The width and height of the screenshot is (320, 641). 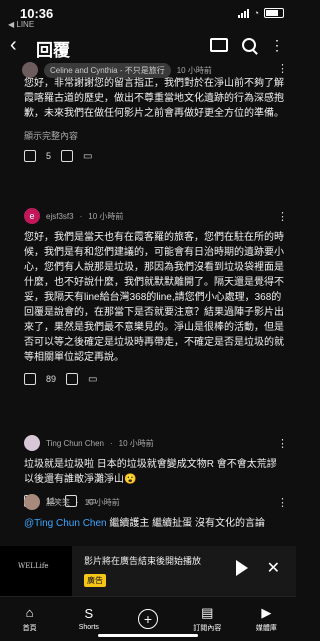 What do you see at coordinates (51, 379) in the screenshot?
I see `like-count: 89` at bounding box center [51, 379].